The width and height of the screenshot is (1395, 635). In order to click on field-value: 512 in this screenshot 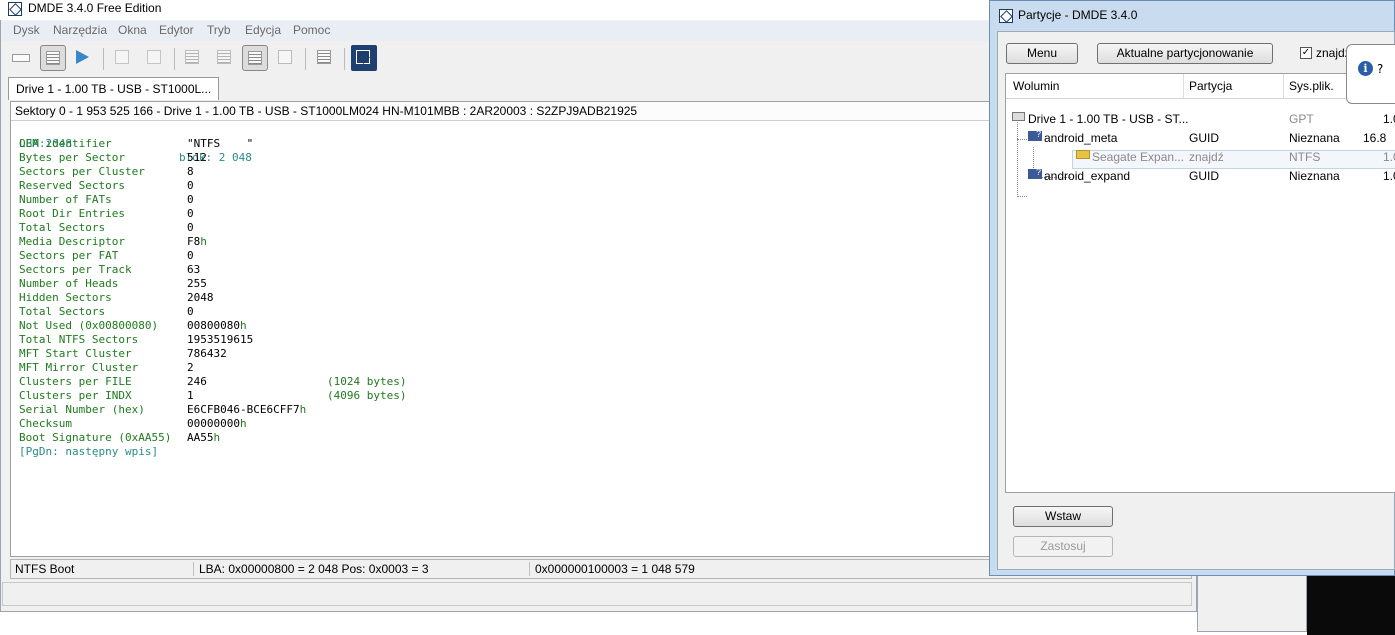, I will do `click(197, 157)`.